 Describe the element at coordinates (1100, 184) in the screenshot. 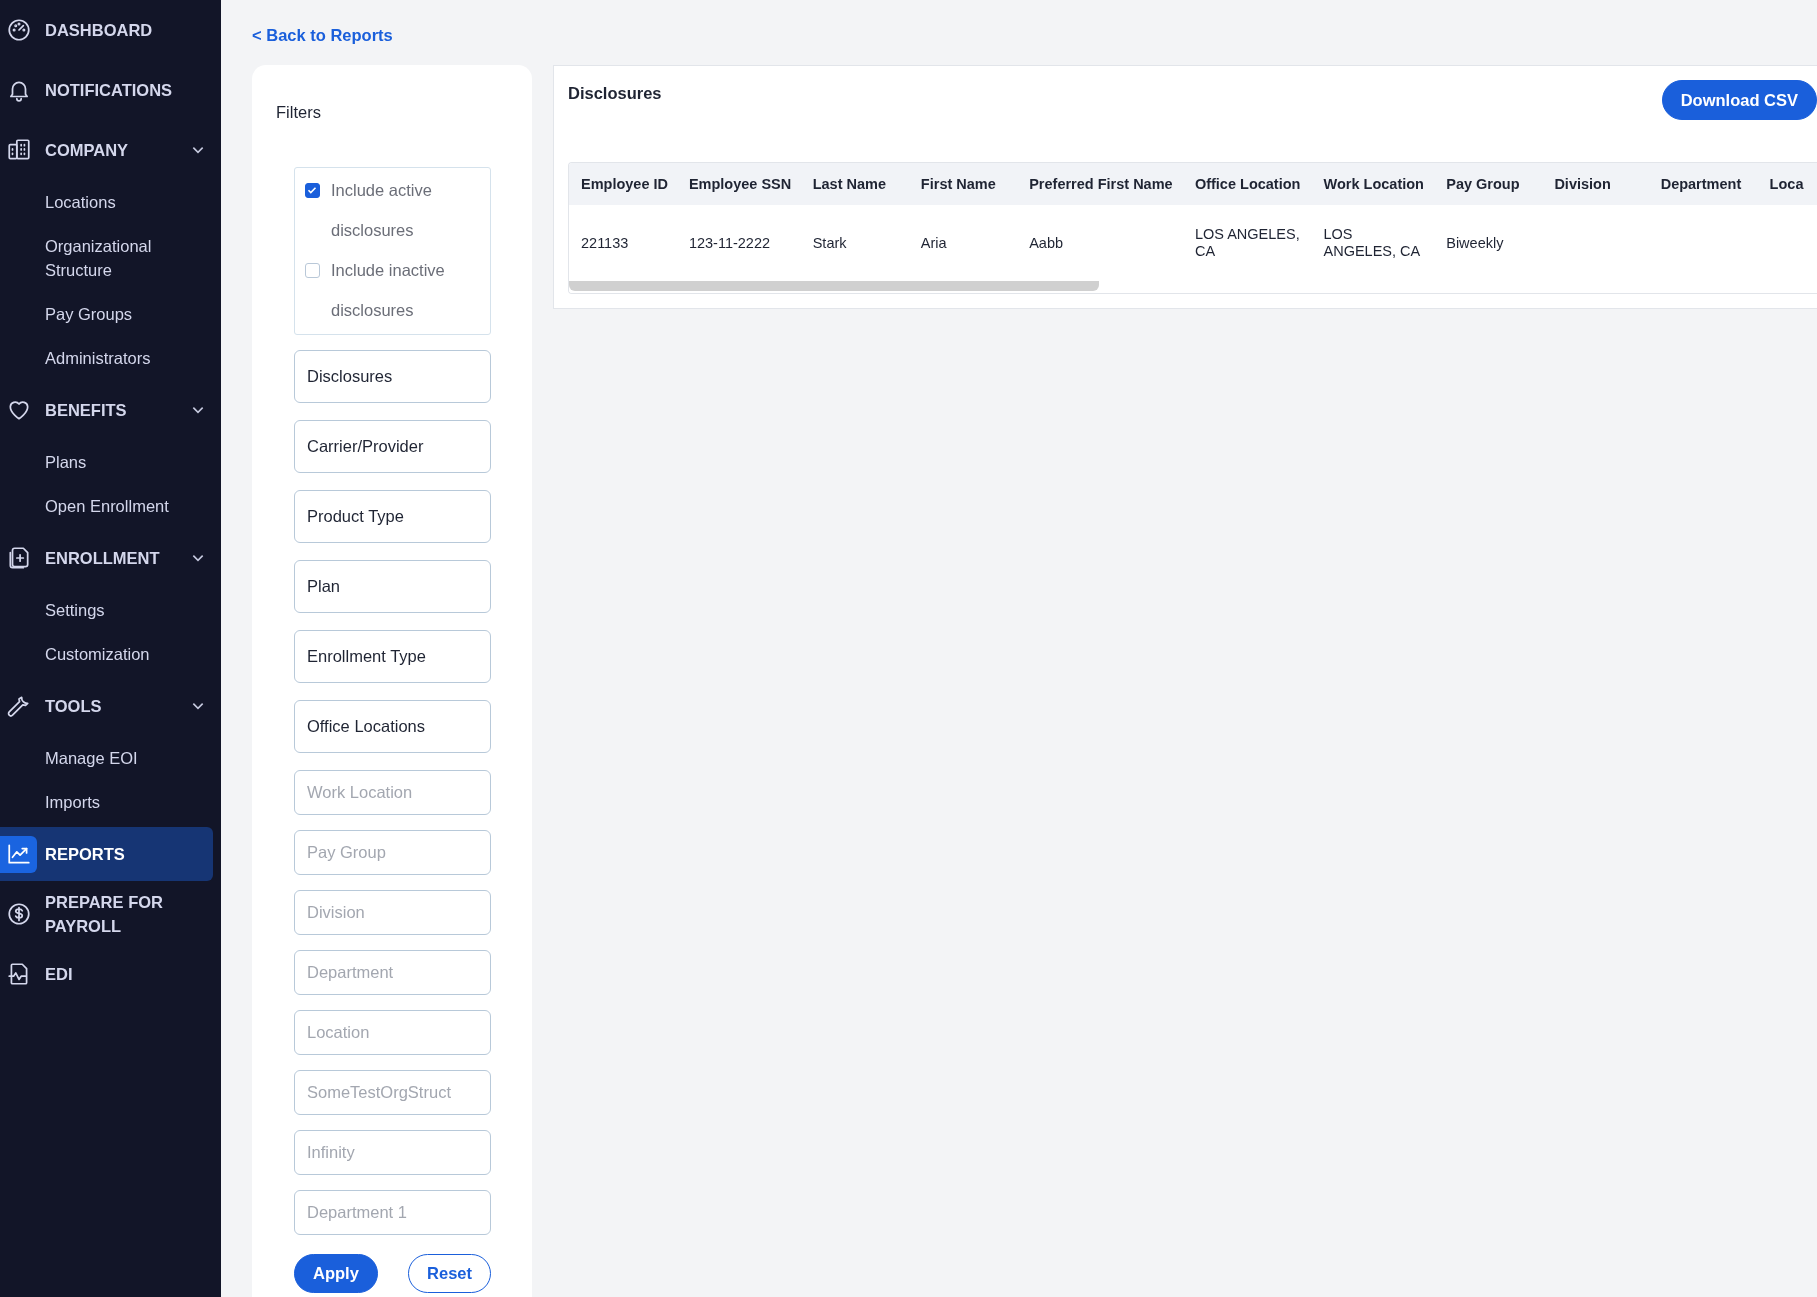

I see `column-header: Preferred First Name` at that location.